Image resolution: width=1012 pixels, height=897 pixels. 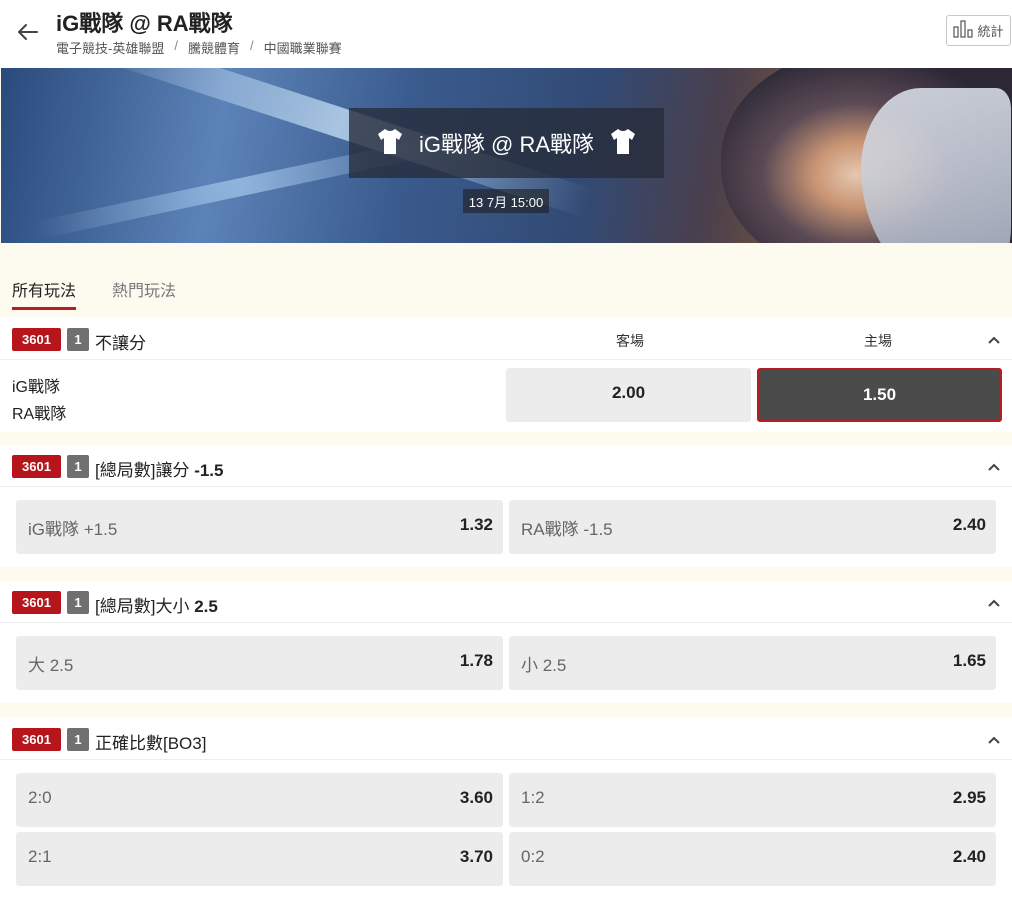 I want to click on odds-value: 2.95, so click(x=969, y=797).